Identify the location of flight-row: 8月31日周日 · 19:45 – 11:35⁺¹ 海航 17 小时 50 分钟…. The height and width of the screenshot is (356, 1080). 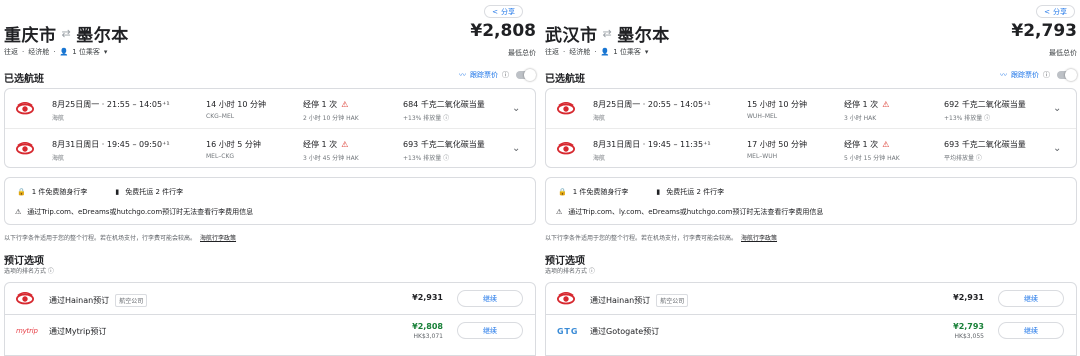
(811, 149).